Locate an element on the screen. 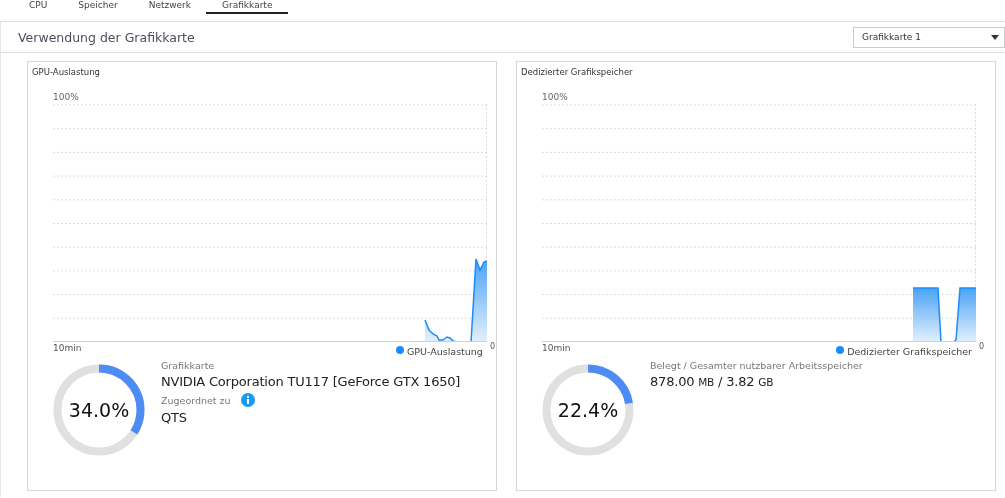  legend-label: GPU-Auslastung is located at coordinates (444, 351).